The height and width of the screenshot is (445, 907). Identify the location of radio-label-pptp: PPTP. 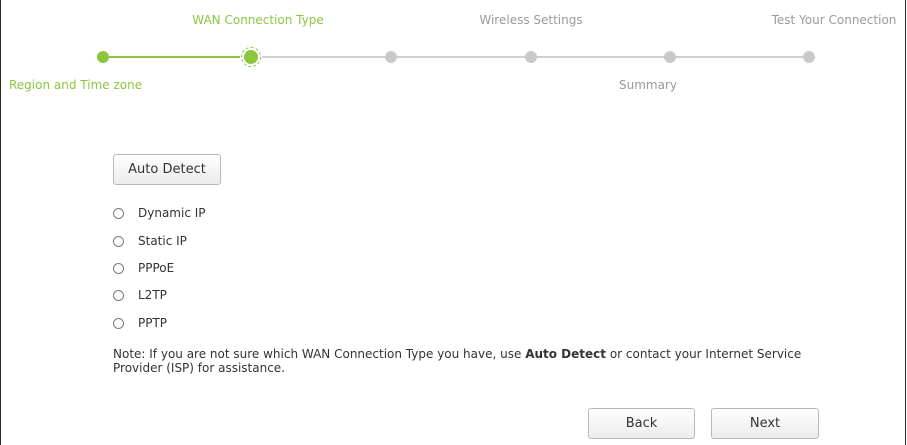
(153, 323).